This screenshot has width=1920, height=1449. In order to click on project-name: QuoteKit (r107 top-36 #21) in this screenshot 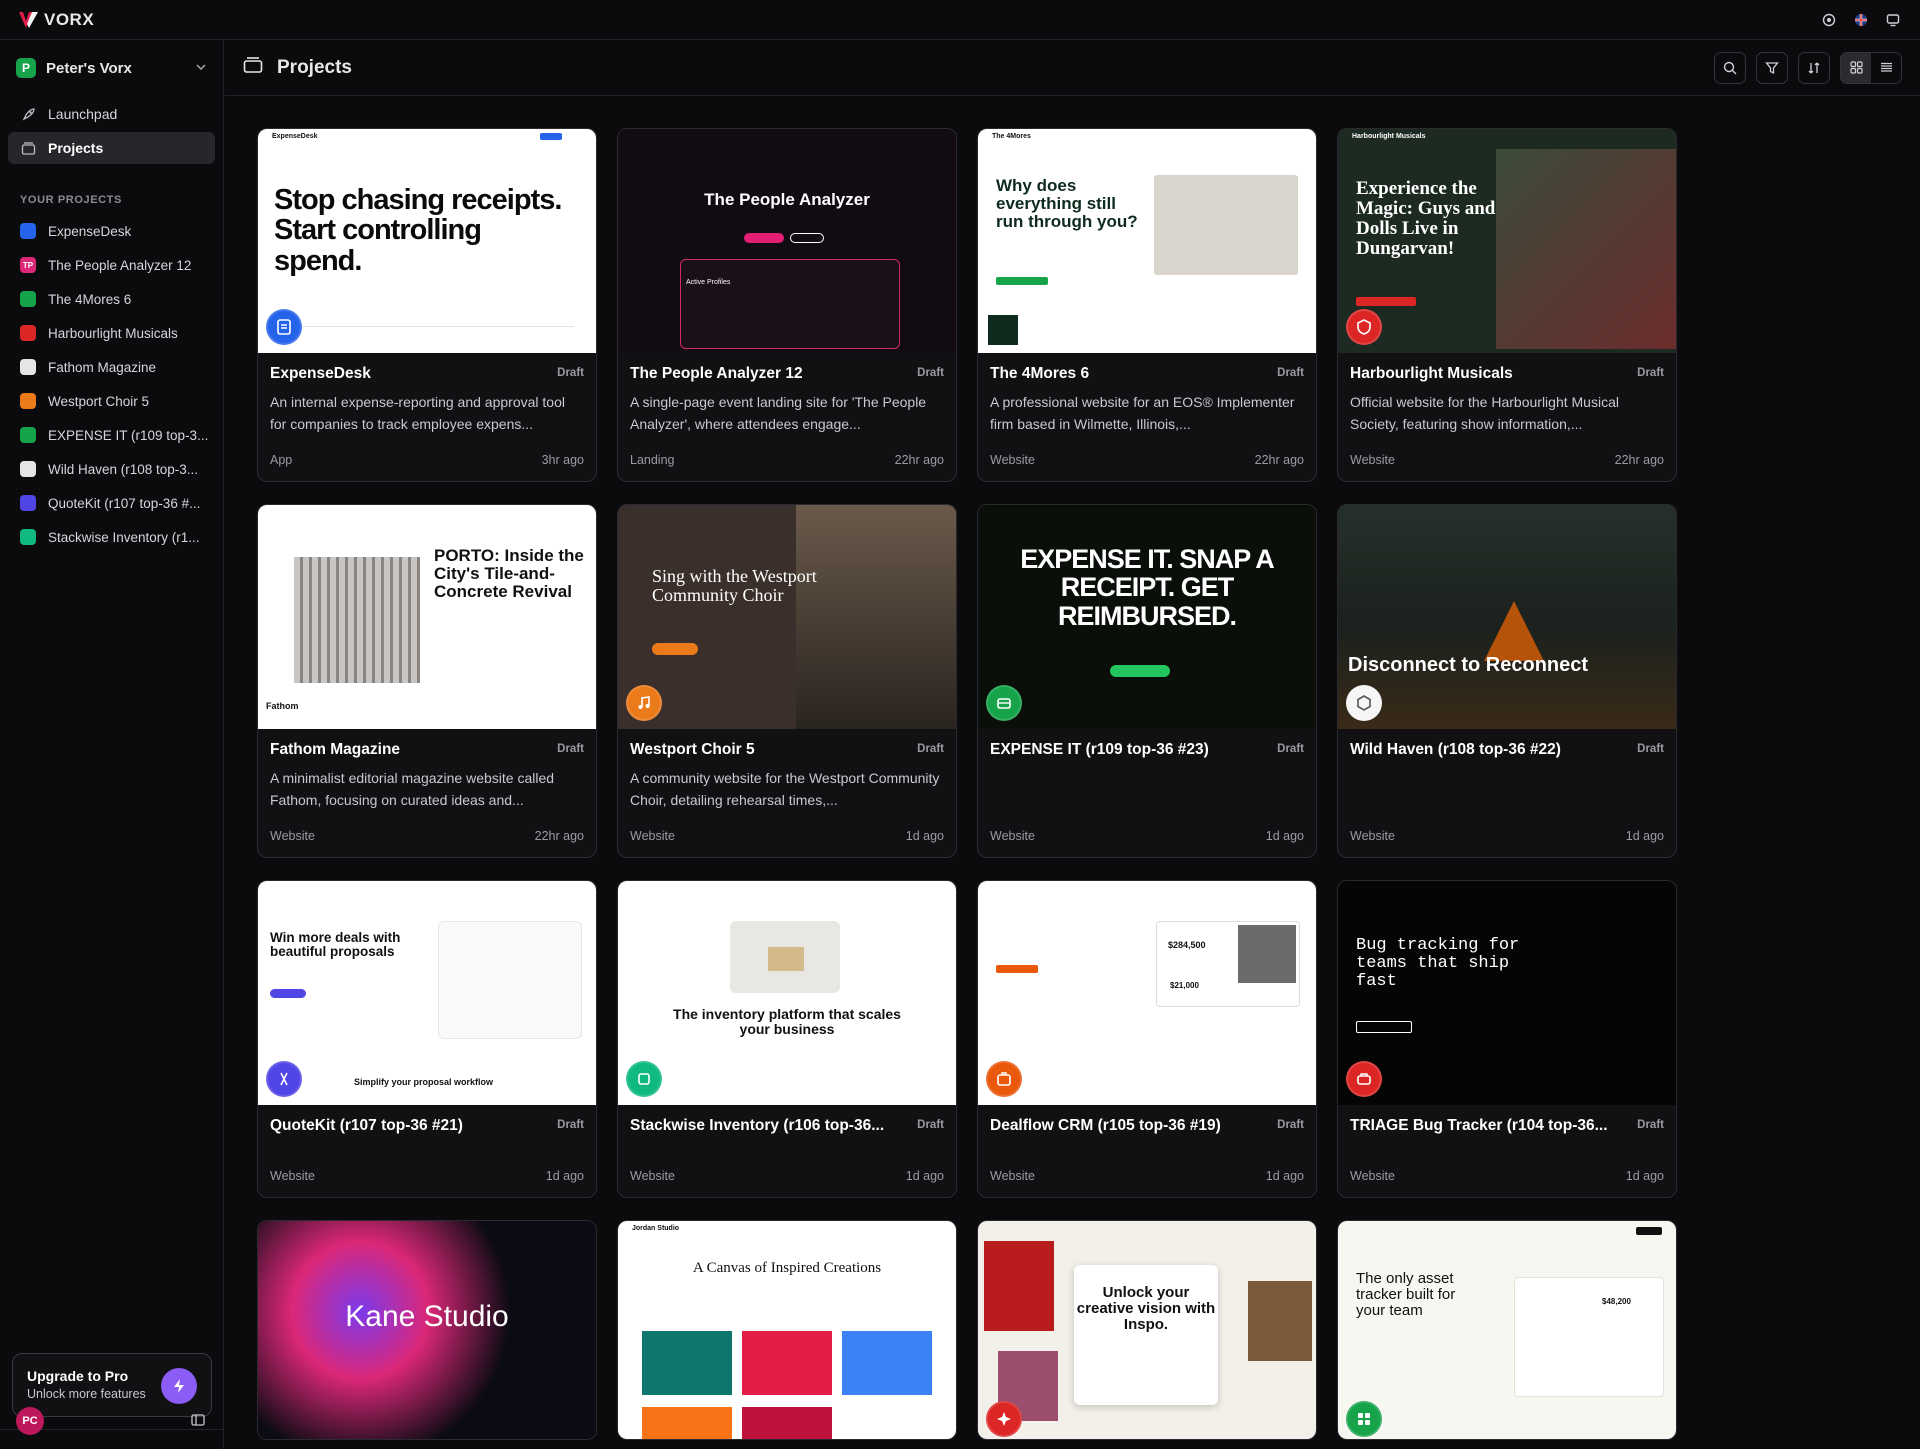, I will do `click(366, 1125)`.